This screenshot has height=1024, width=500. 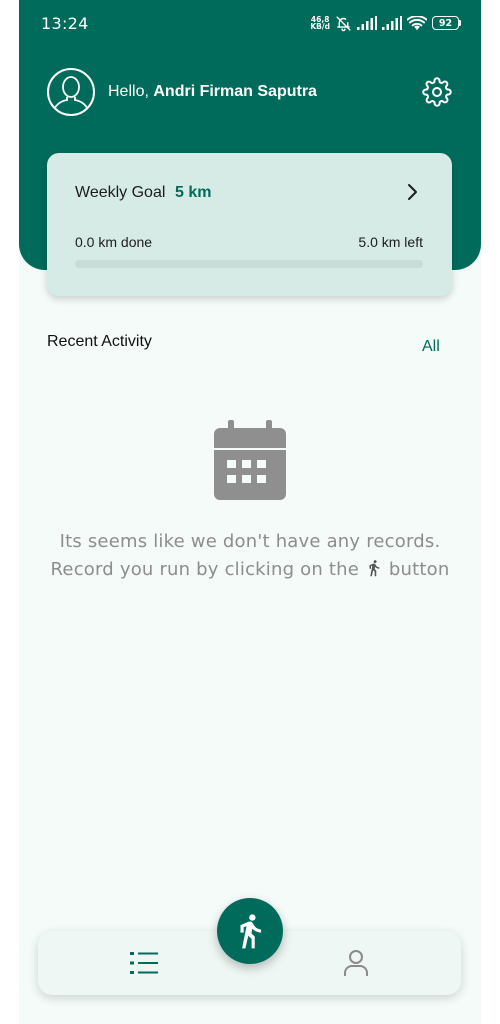 I want to click on empty-state-line2: Record you run by clicking on the button, so click(x=250, y=570).